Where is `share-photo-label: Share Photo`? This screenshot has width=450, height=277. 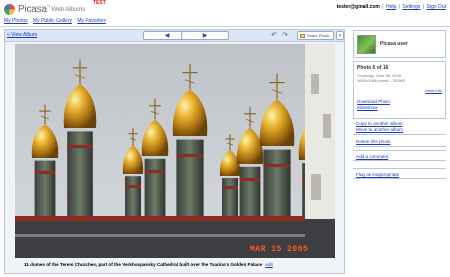
share-photo-label: Share Photo is located at coordinates (318, 35).